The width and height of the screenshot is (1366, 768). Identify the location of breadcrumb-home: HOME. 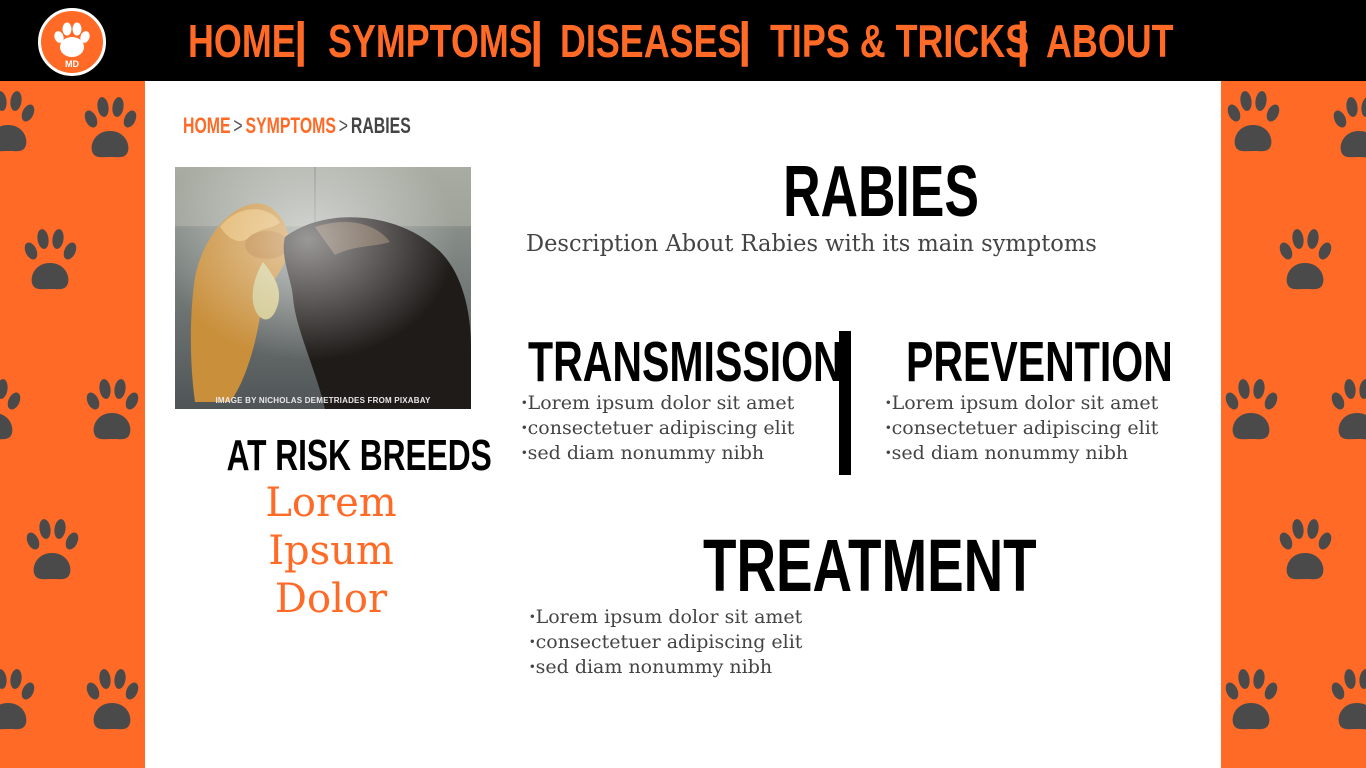
(207, 125).